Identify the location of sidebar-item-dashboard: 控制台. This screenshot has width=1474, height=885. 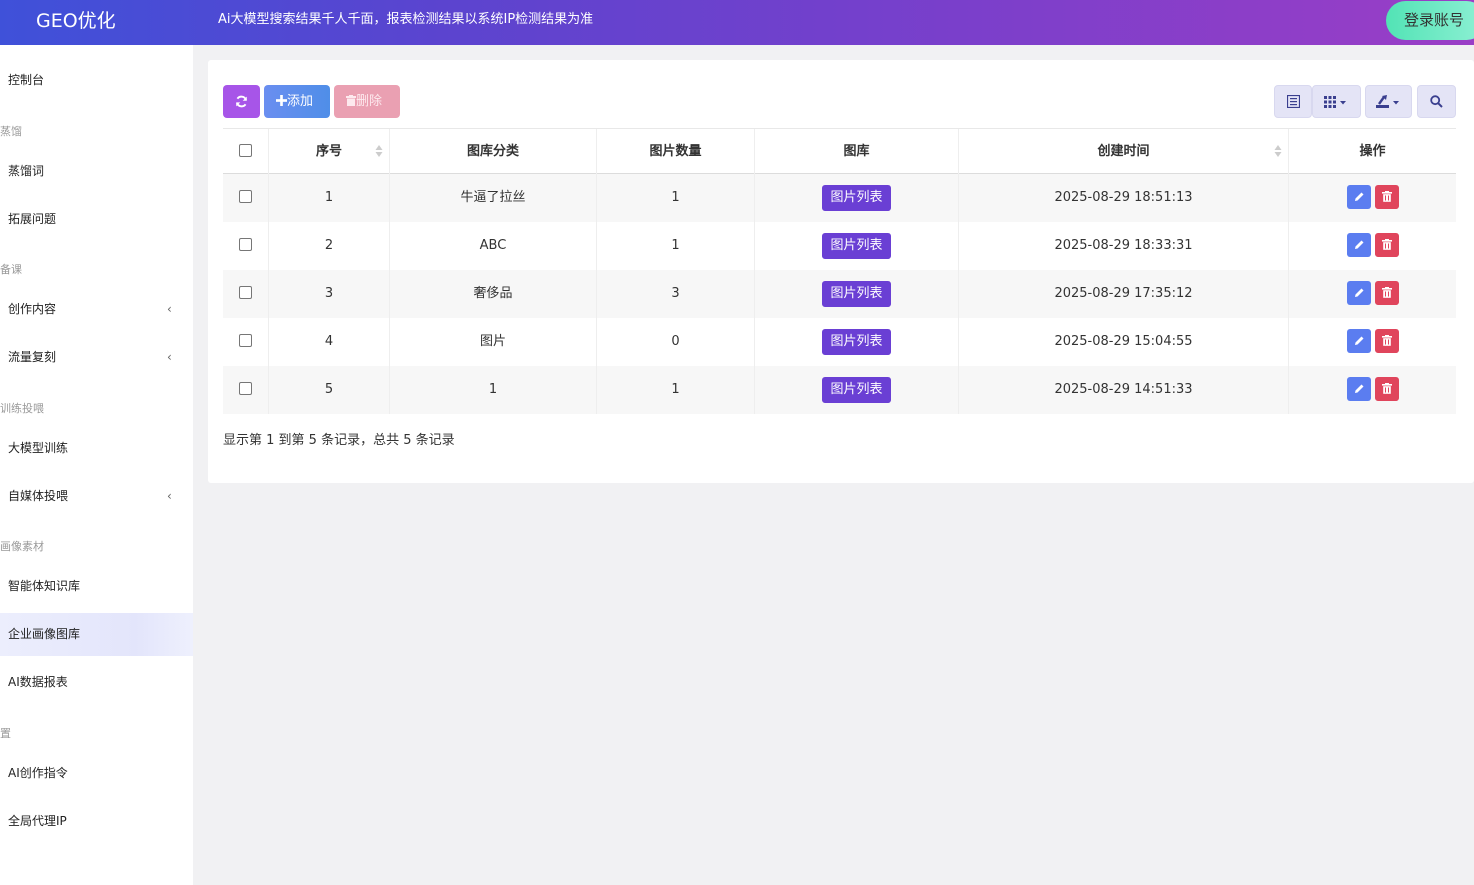
(96, 80).